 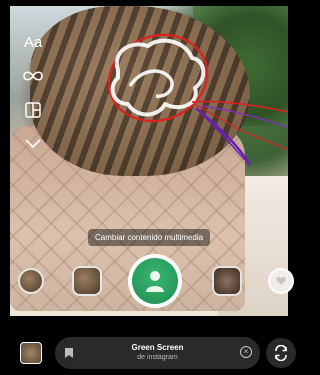 I want to click on layout-icon, so click(x=33, y=110).